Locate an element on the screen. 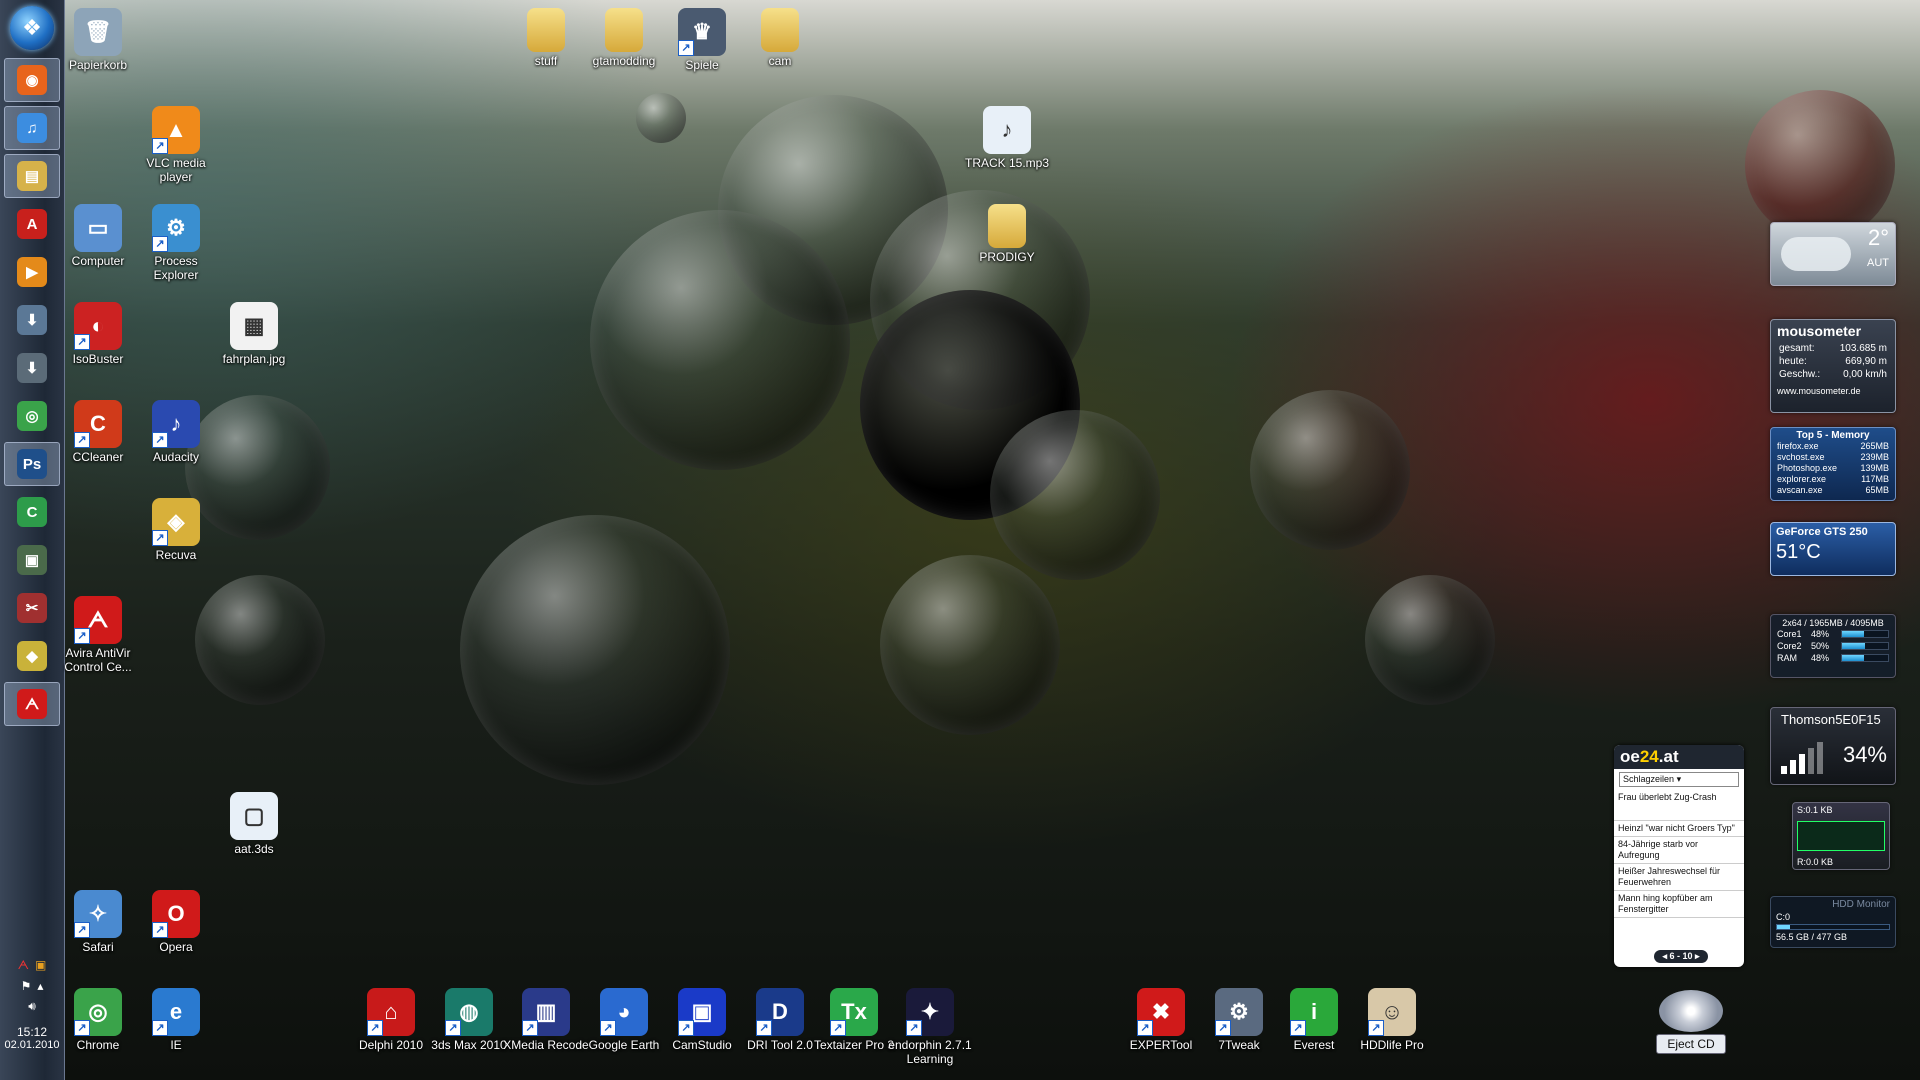 Image resolution: width=1920 pixels, height=1080 pixels. desktop-icon-camstudio: ▣ ↗ CamStudio is located at coordinates (702, 1020).